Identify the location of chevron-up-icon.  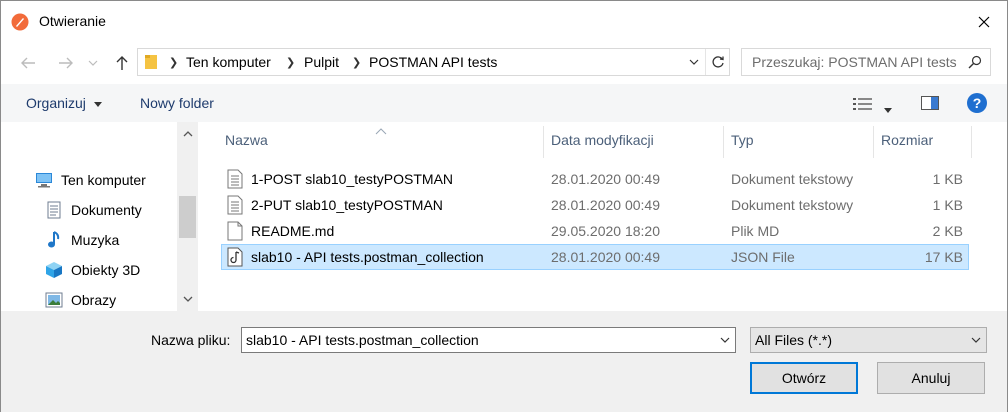
(187, 134).